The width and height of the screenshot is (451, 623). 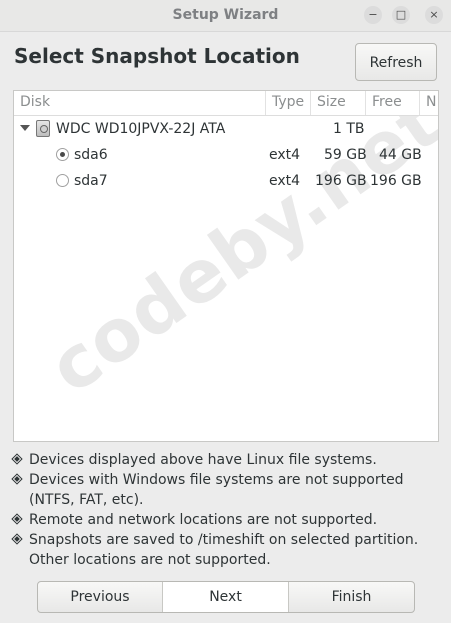 I want to click on column-header-type: Type, so click(x=288, y=103).